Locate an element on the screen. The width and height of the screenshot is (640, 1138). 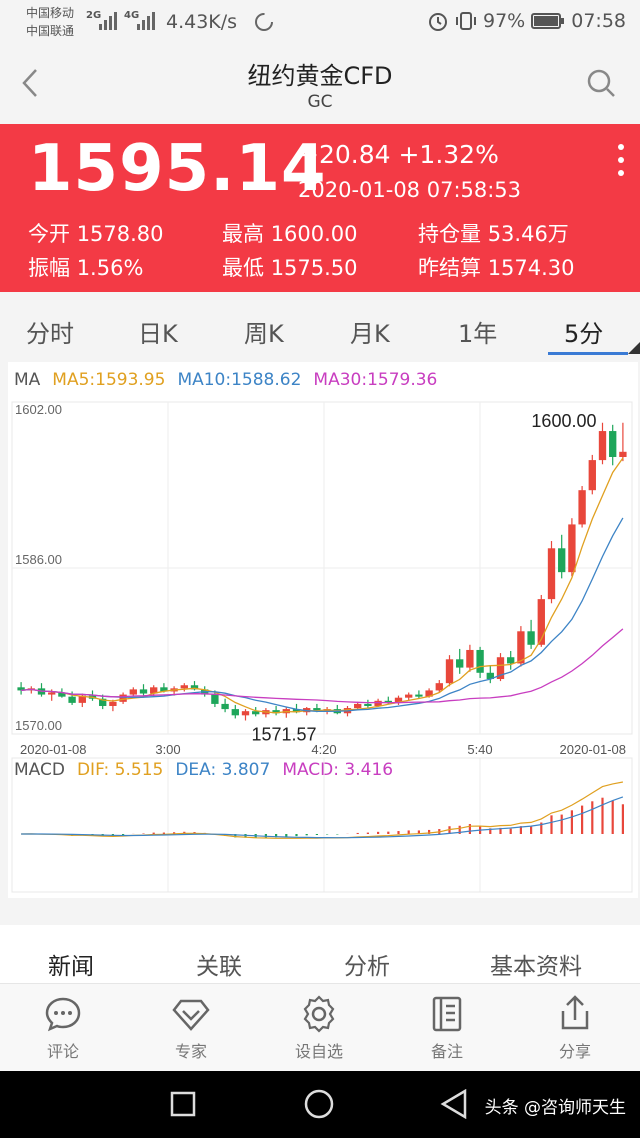
bottom-action-bar: 评论 专家 设自选 备注 分享 is located at coordinates (320, 1027).